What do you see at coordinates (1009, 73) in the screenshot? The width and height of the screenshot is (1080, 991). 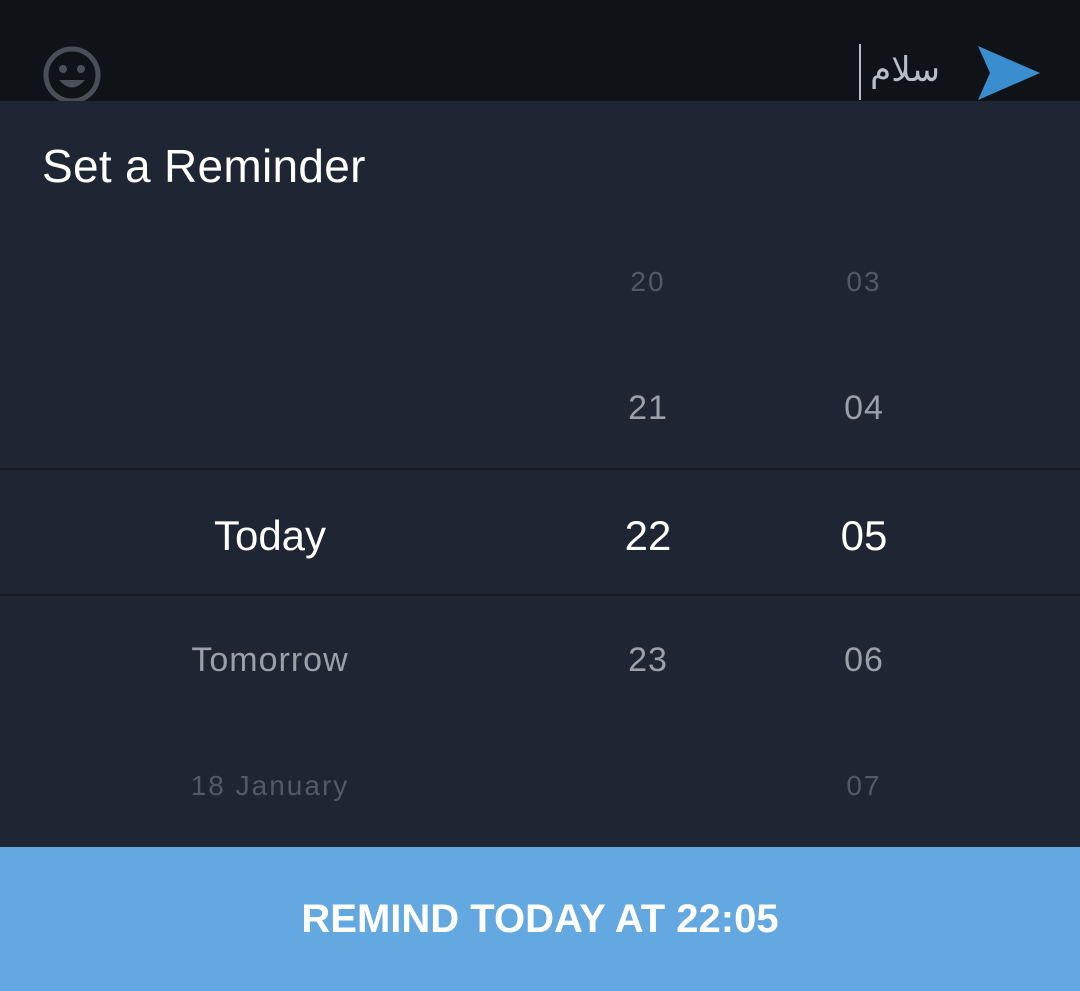 I see `send-arrow-icon` at bounding box center [1009, 73].